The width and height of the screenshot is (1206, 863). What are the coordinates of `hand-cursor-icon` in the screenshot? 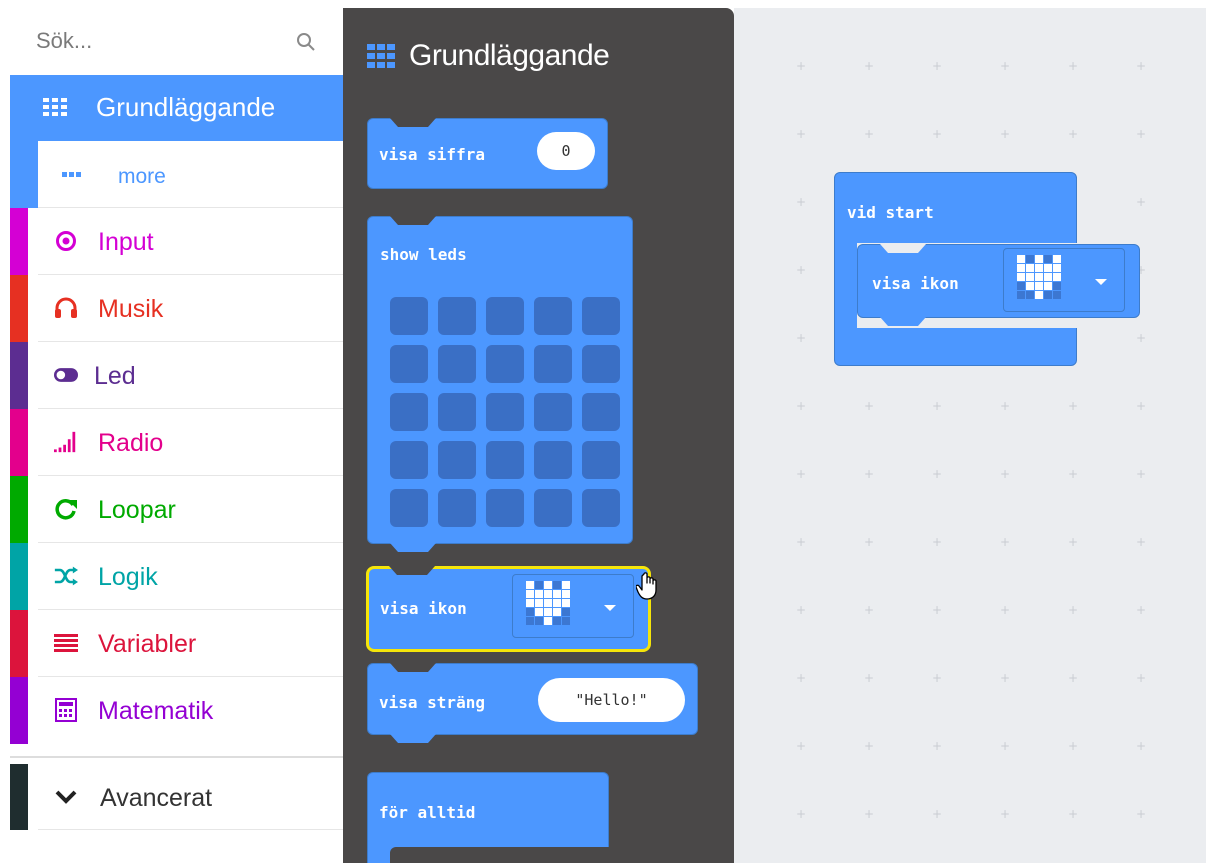 It's located at (646, 586).